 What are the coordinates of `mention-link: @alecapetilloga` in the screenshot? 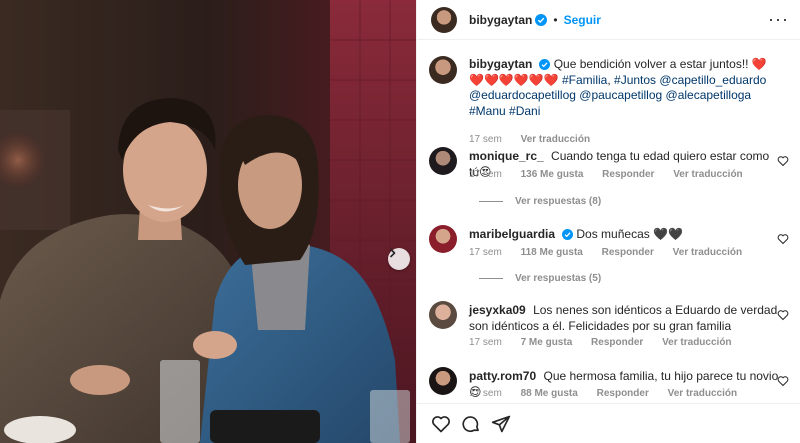 It's located at (709, 95).